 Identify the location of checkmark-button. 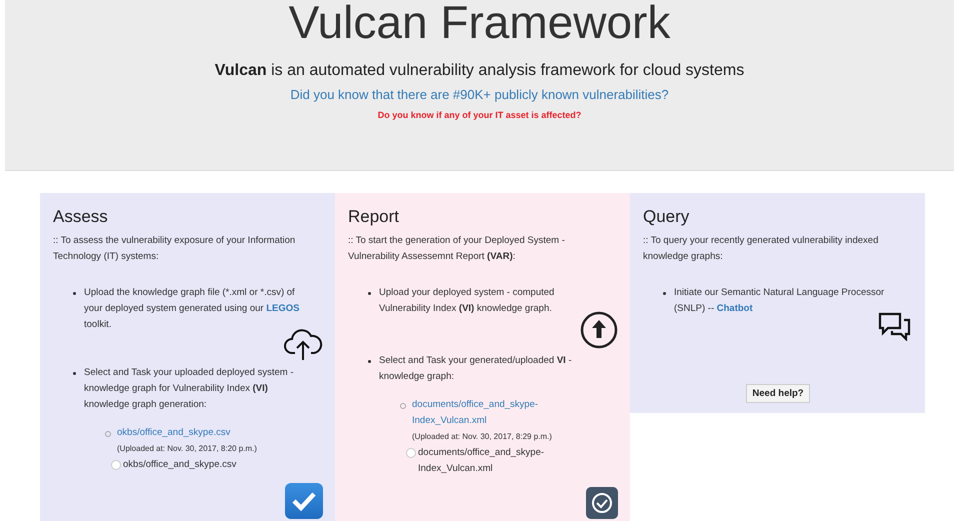
(304, 501).